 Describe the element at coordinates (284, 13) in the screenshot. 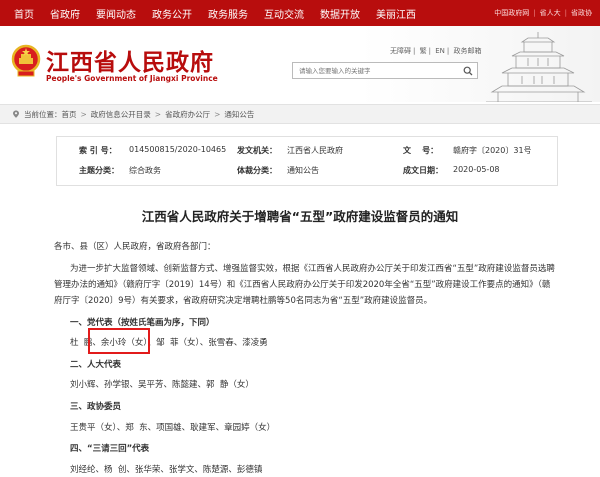

I see `nav-item-interact: 互动交流` at that location.